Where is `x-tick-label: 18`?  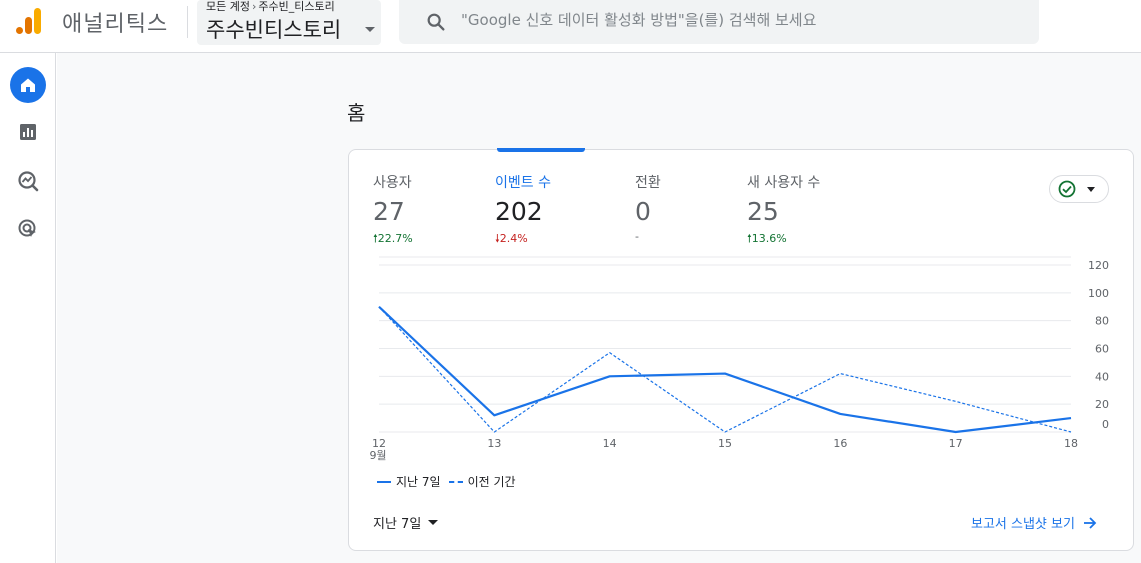 x-tick-label: 18 is located at coordinates (1071, 443).